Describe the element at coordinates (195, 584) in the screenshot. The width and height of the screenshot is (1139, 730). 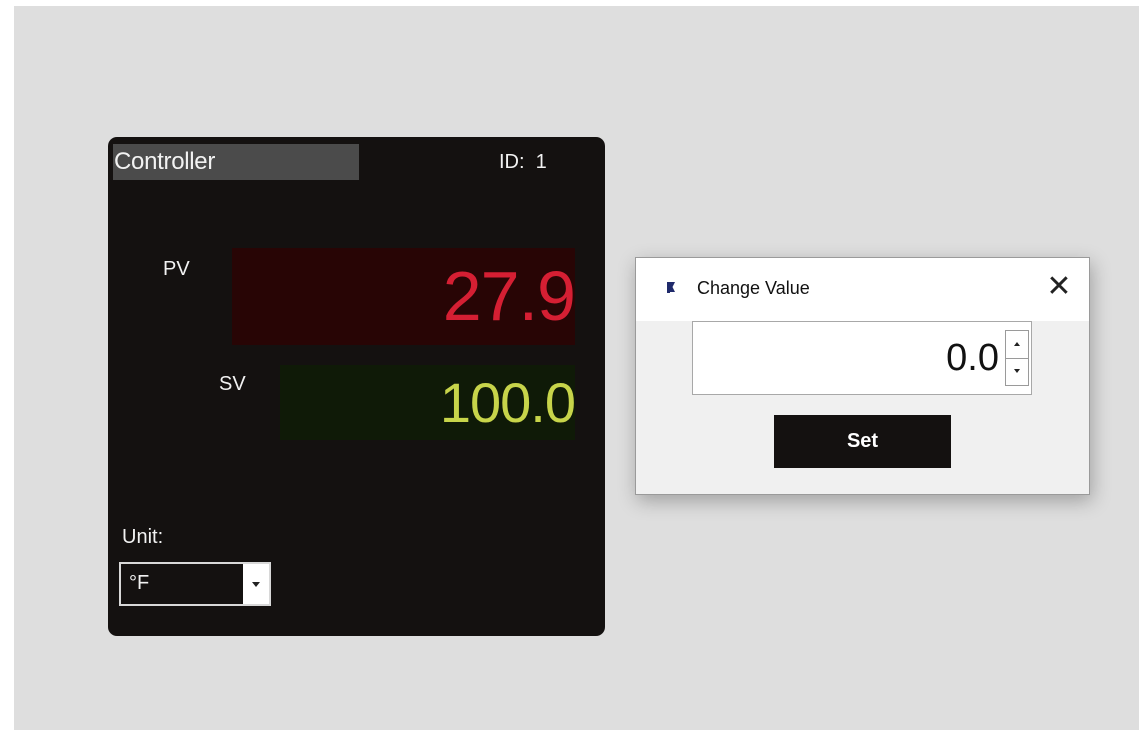
I see `unit-select: °F` at that location.